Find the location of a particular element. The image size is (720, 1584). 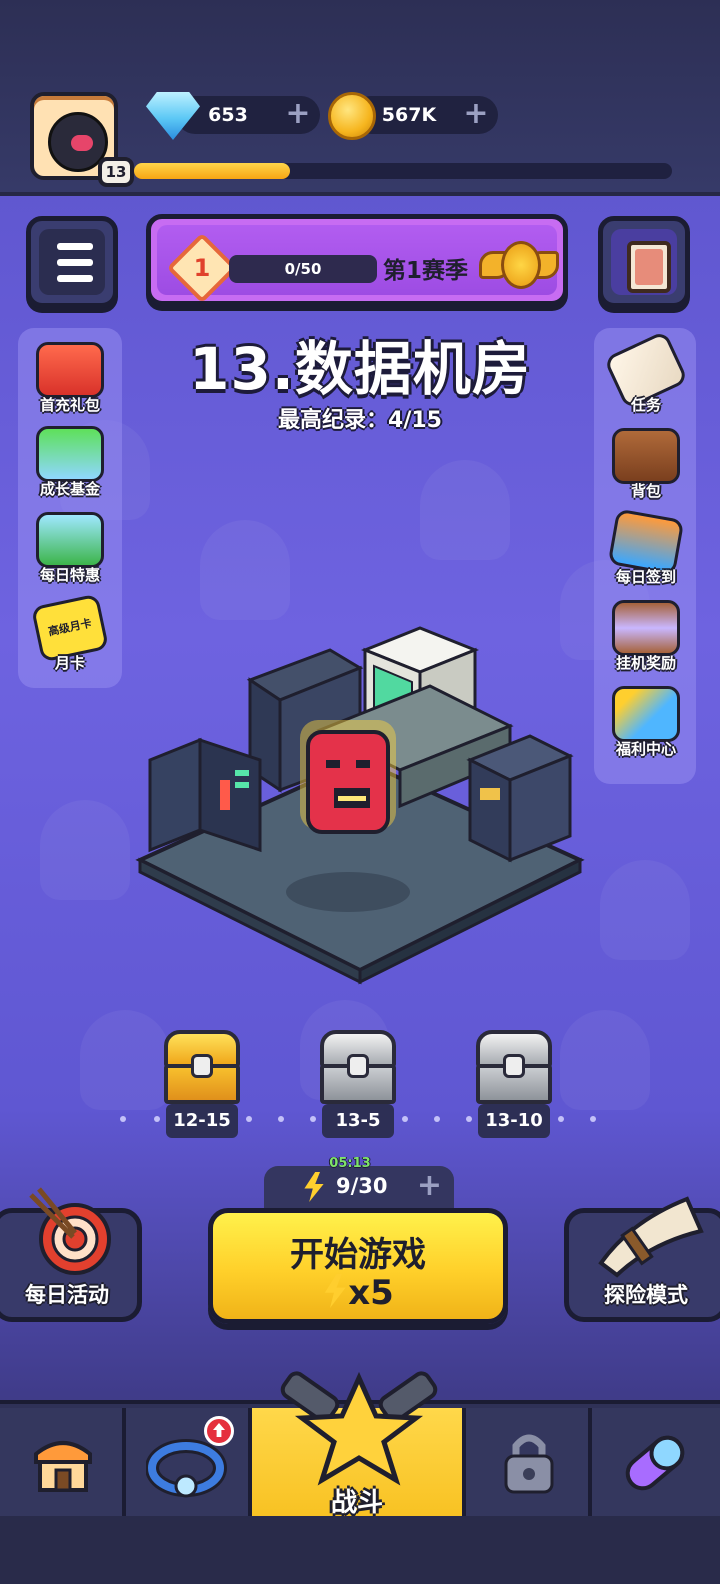

adventure-mode-button: 探险模式 is located at coordinates (642, 1259).